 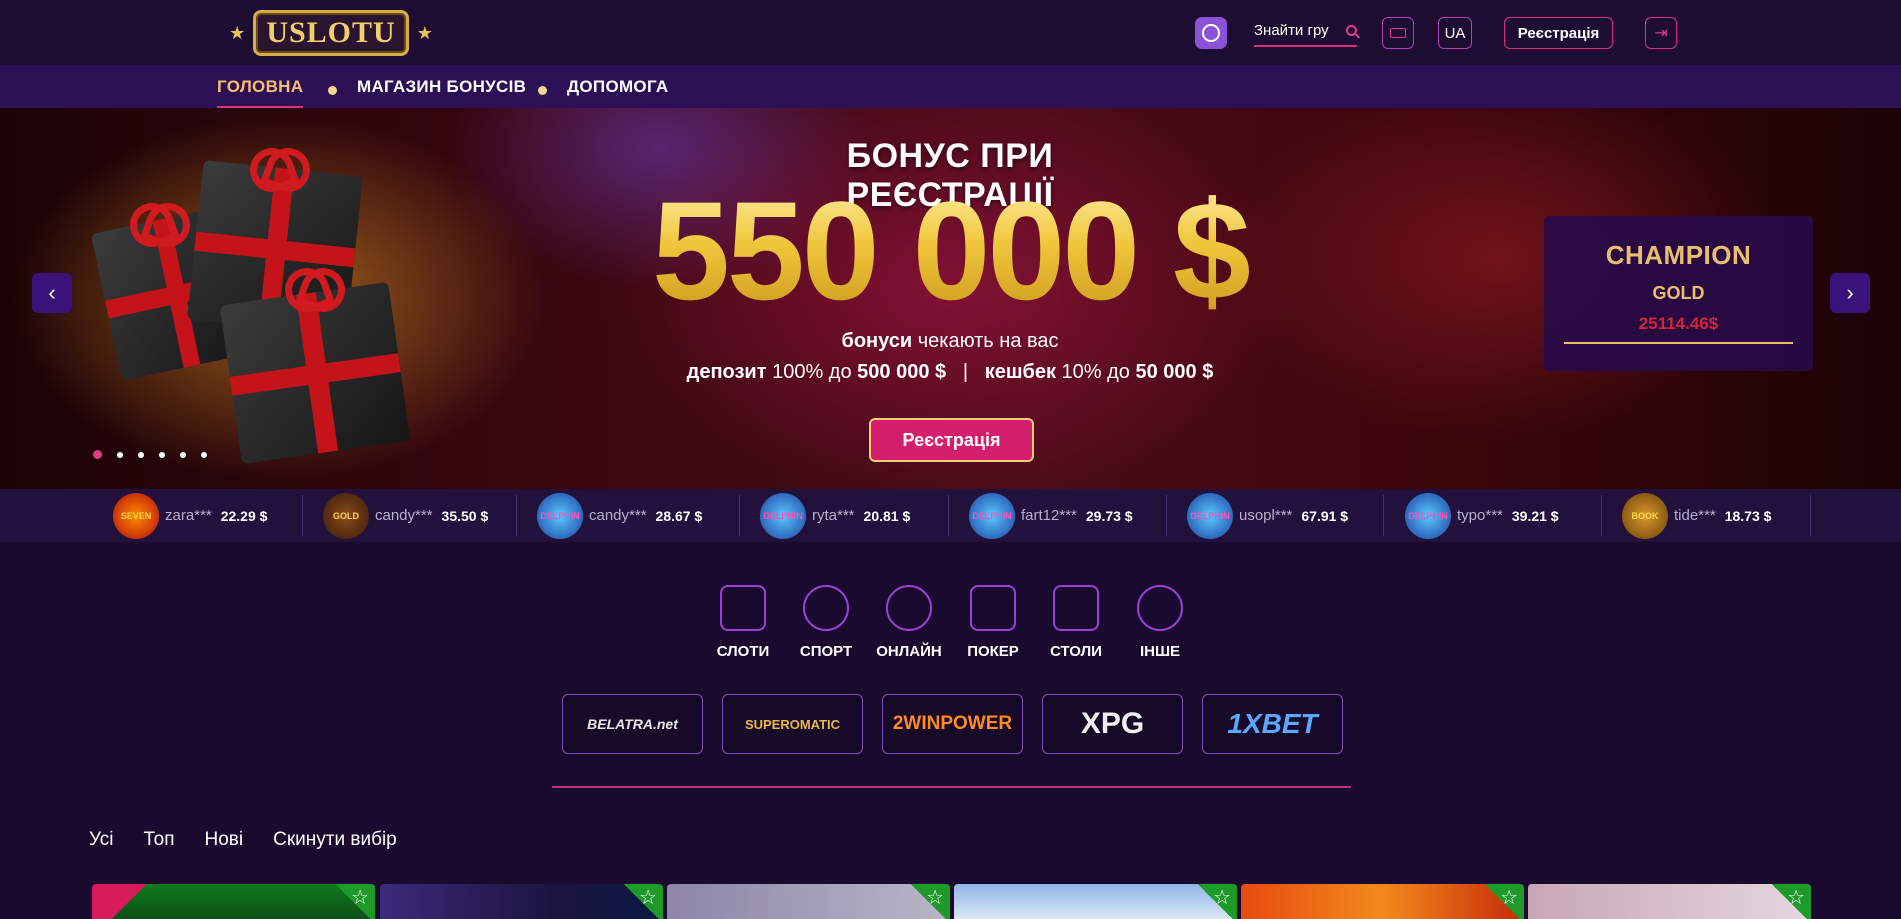 What do you see at coordinates (877, 341) in the screenshot?
I see `hero-subtitle-bold: бонуси` at bounding box center [877, 341].